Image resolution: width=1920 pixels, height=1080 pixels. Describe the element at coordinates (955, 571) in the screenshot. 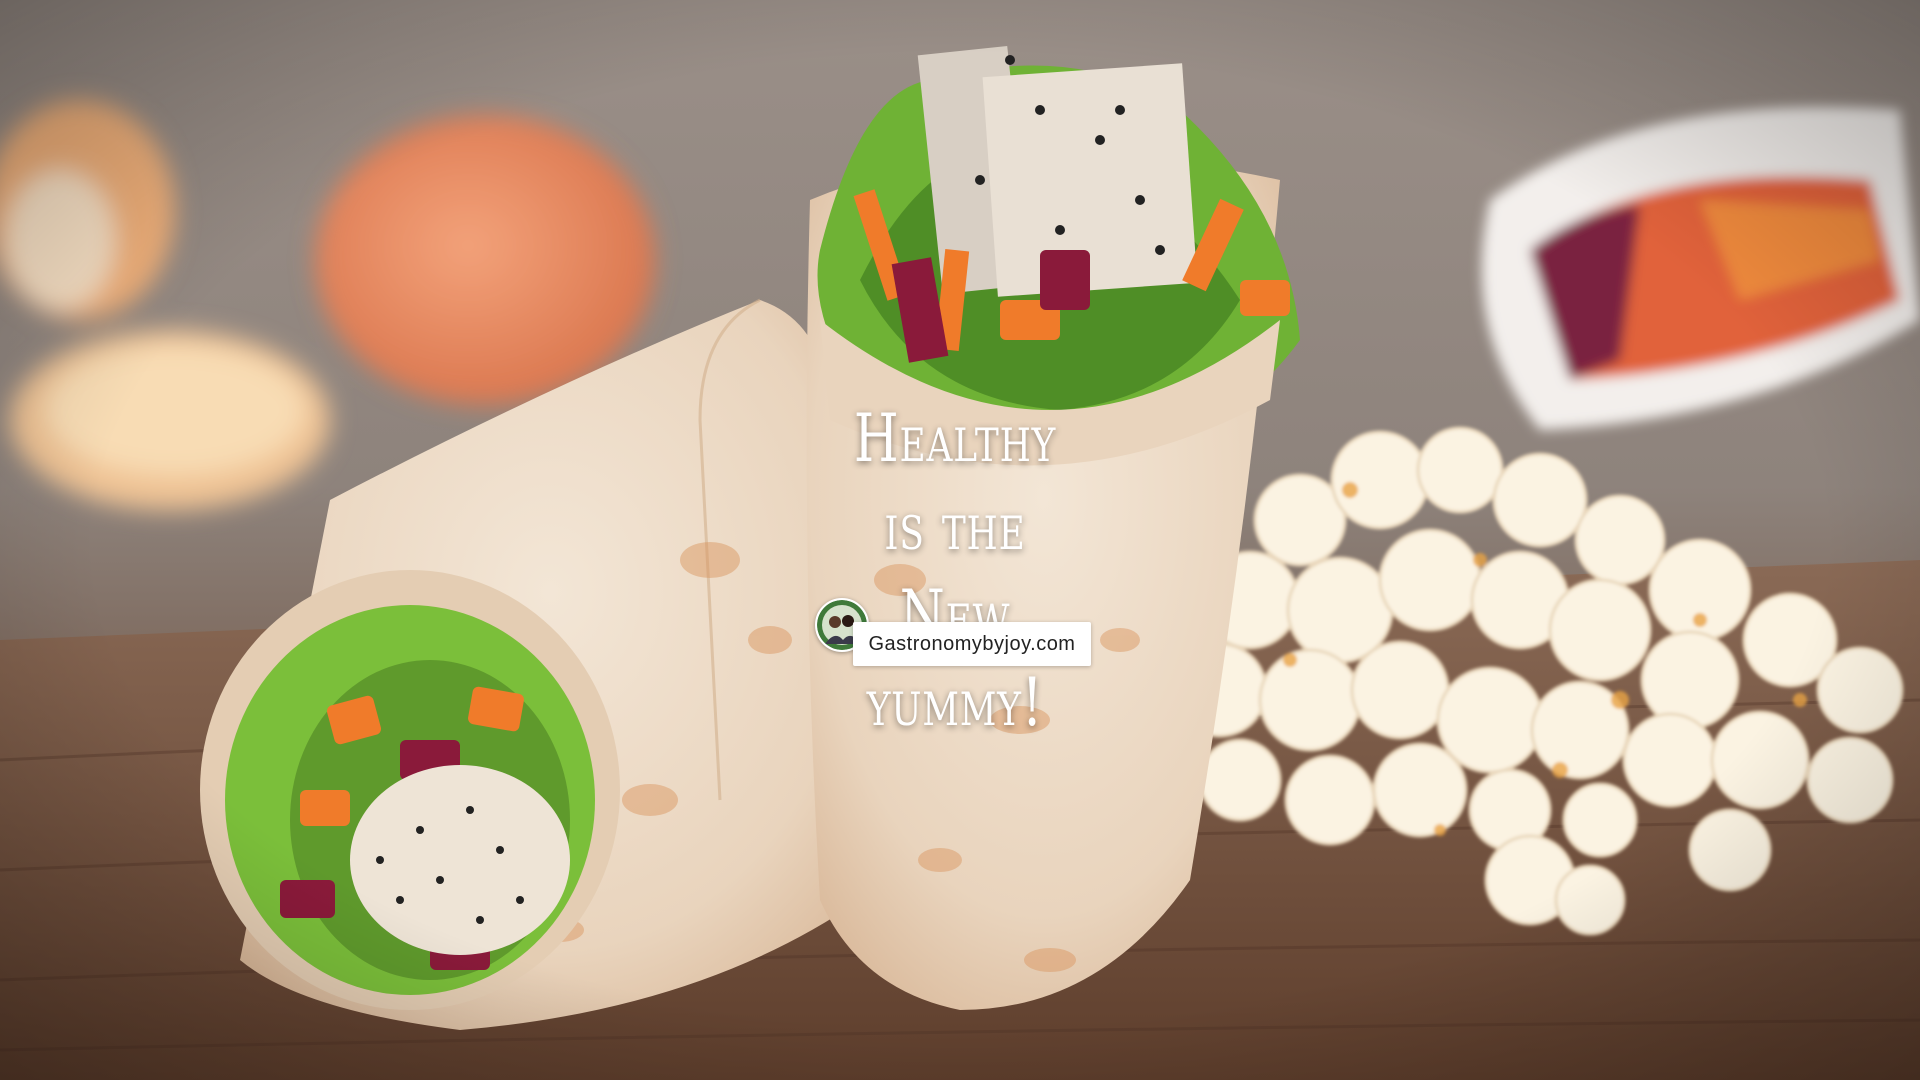

I see `headline-overlay: Healthy is the New yummy!` at that location.